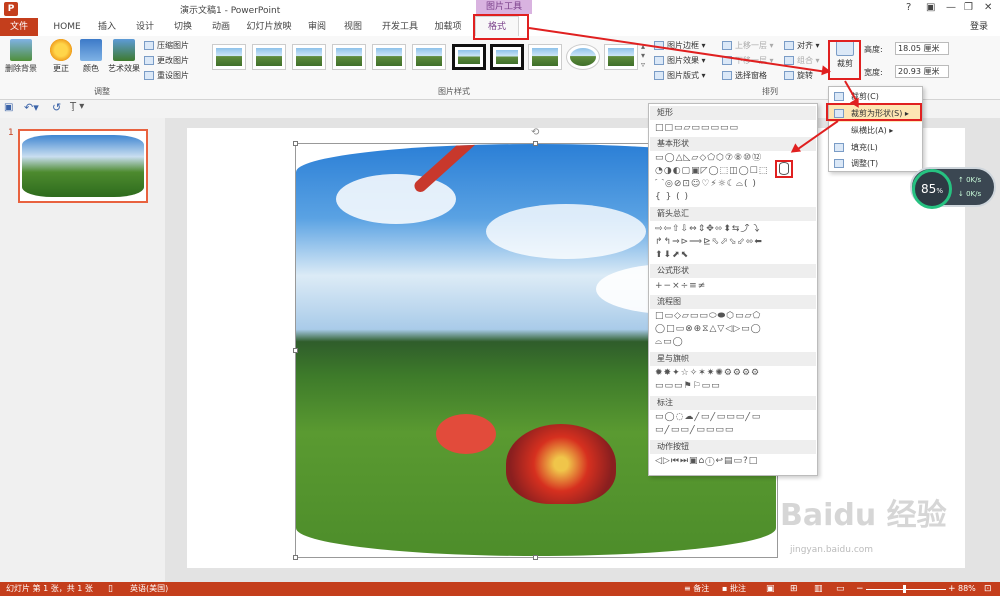 The width and height of the screenshot is (1000, 596). What do you see at coordinates (145, 27) in the screenshot?
I see `tab-design: 设计` at bounding box center [145, 27].